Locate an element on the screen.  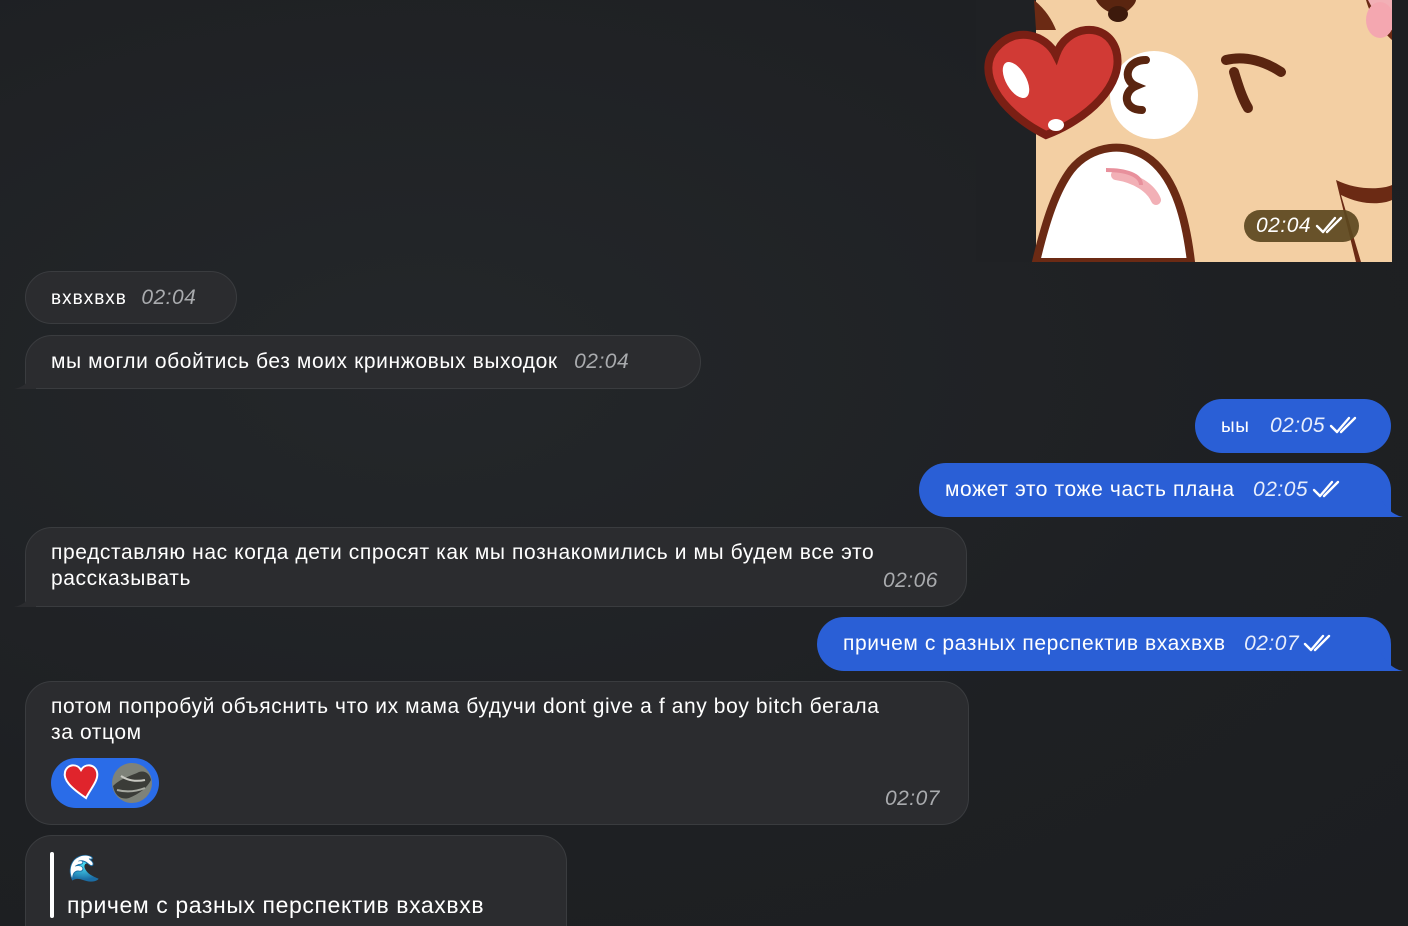
sticker-timestamp: 02:04 is located at coordinates (1302, 226).